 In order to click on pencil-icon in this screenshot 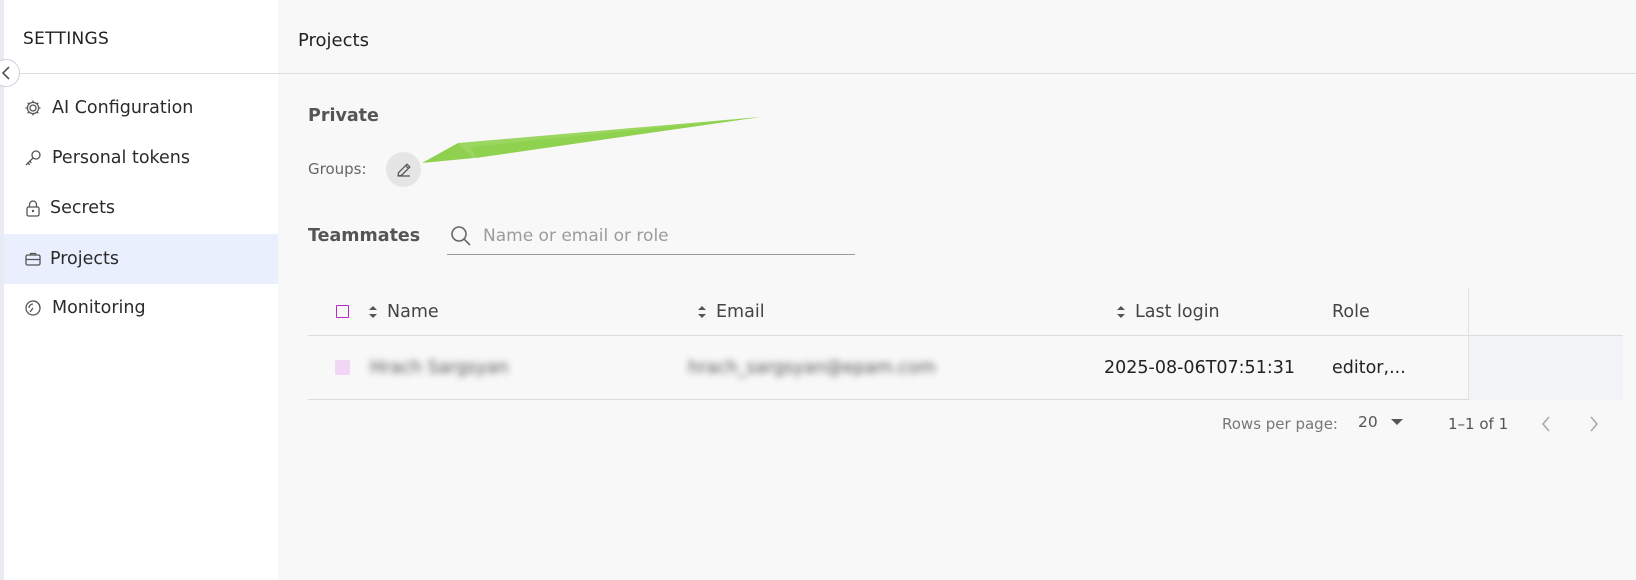, I will do `click(403, 170)`.